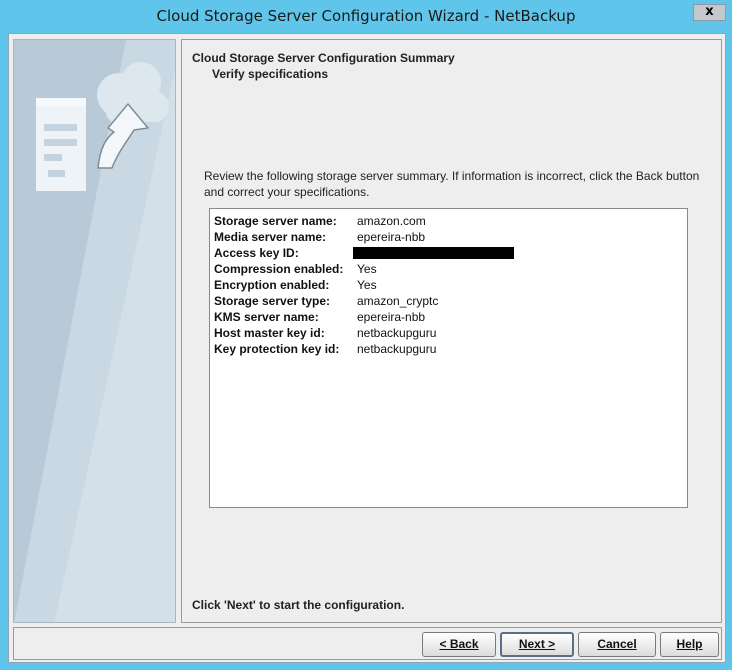 The height and width of the screenshot is (670, 732). Describe the element at coordinates (367, 643) in the screenshot. I see `button-bar: < Back Next > Cancel Help` at that location.